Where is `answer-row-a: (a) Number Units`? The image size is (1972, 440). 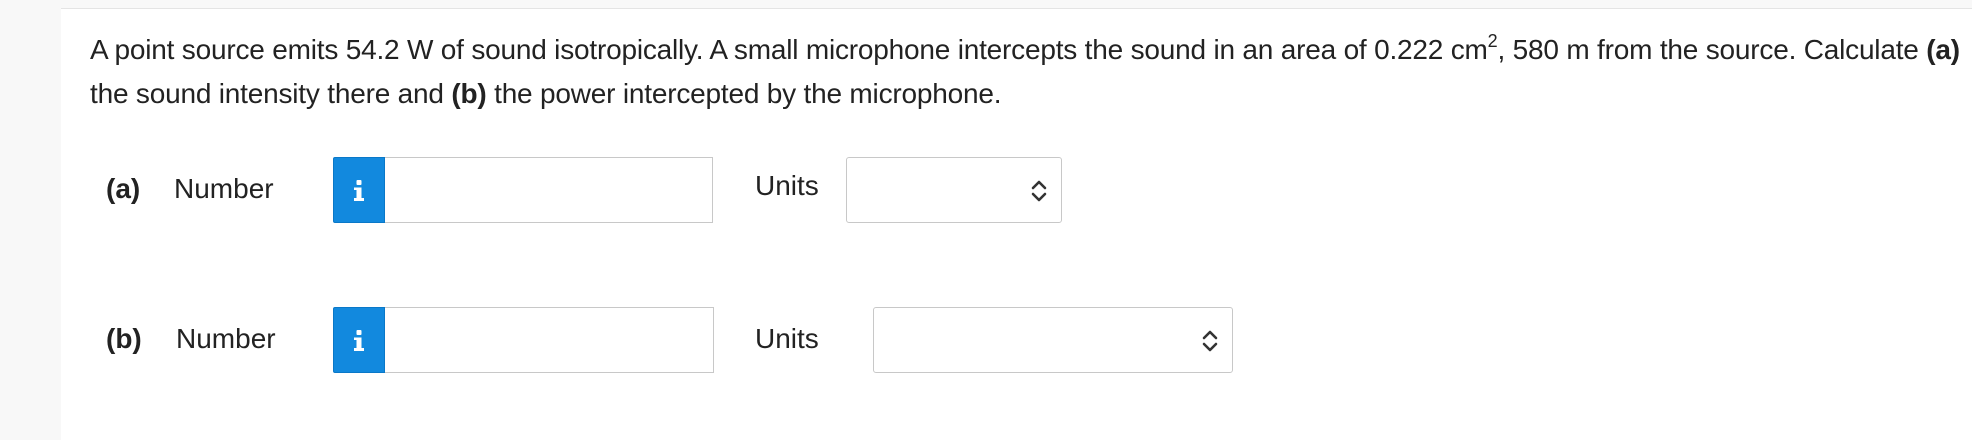 answer-row-a: (a) Number Units is located at coordinates (1011, 190).